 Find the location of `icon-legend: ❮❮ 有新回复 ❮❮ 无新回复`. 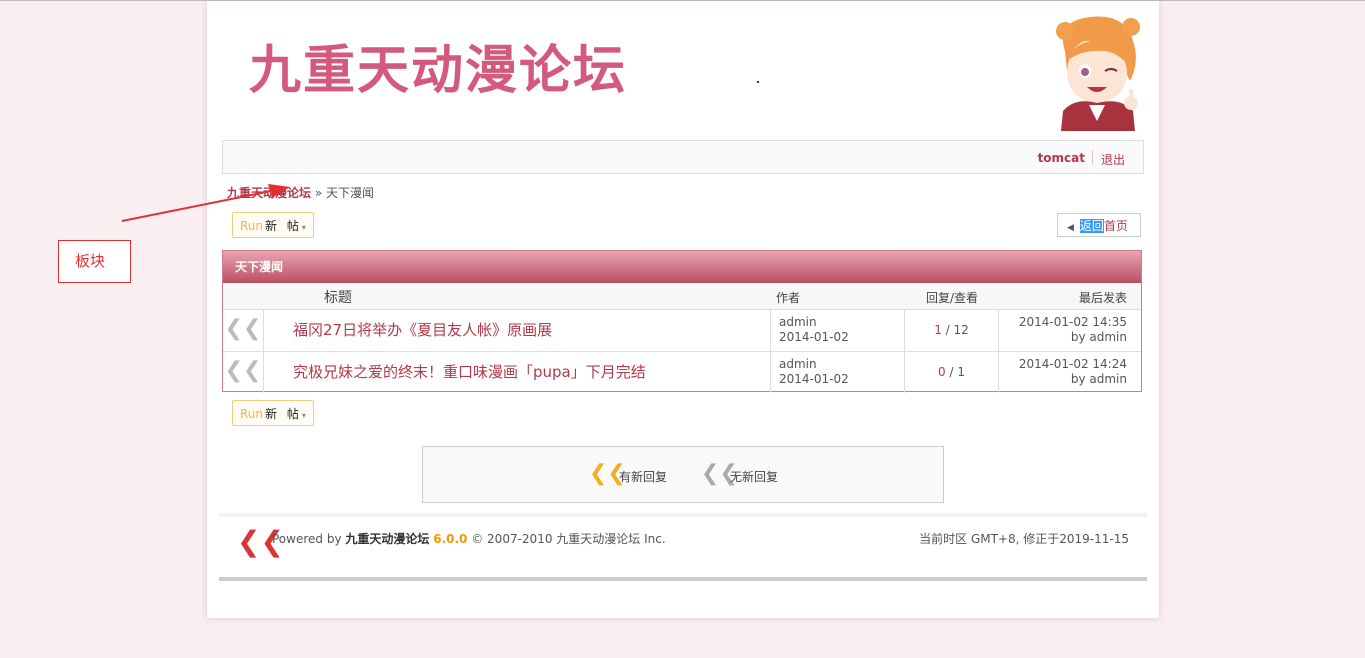

icon-legend: ❮❮ 有新回复 ❮❮ 无新回复 is located at coordinates (683, 474).